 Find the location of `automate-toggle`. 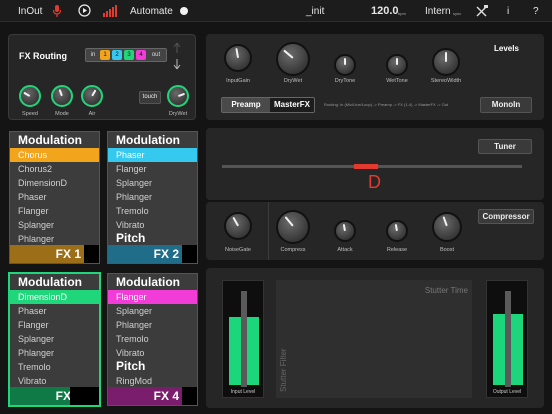

automate-toggle is located at coordinates (184, 11).